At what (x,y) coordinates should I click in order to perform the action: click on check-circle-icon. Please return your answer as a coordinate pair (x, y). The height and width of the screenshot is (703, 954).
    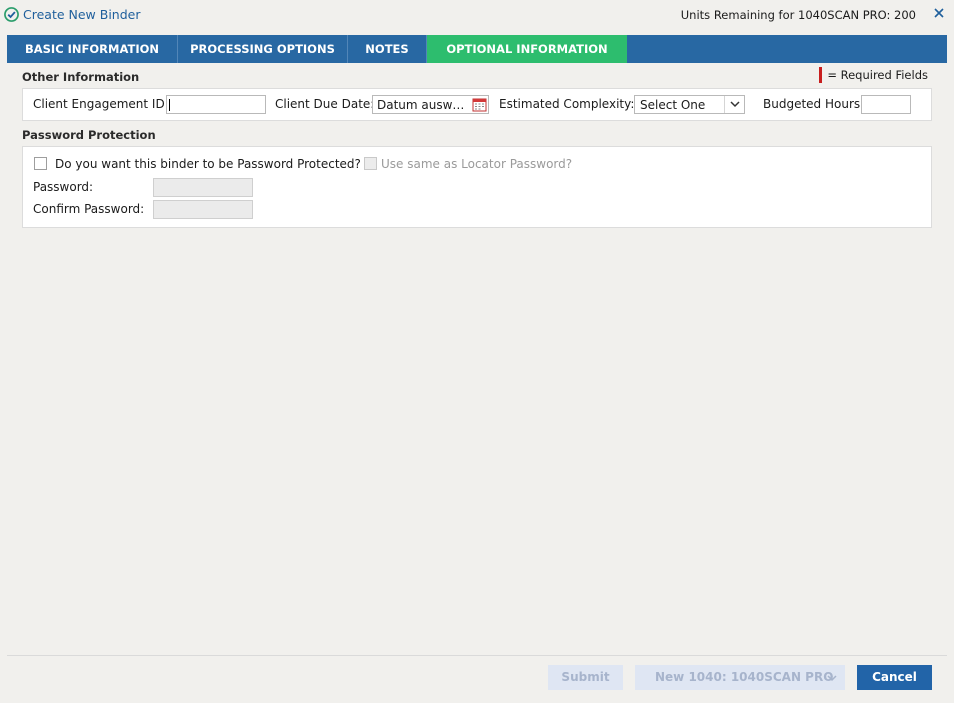
    Looking at the image, I should click on (11, 14).